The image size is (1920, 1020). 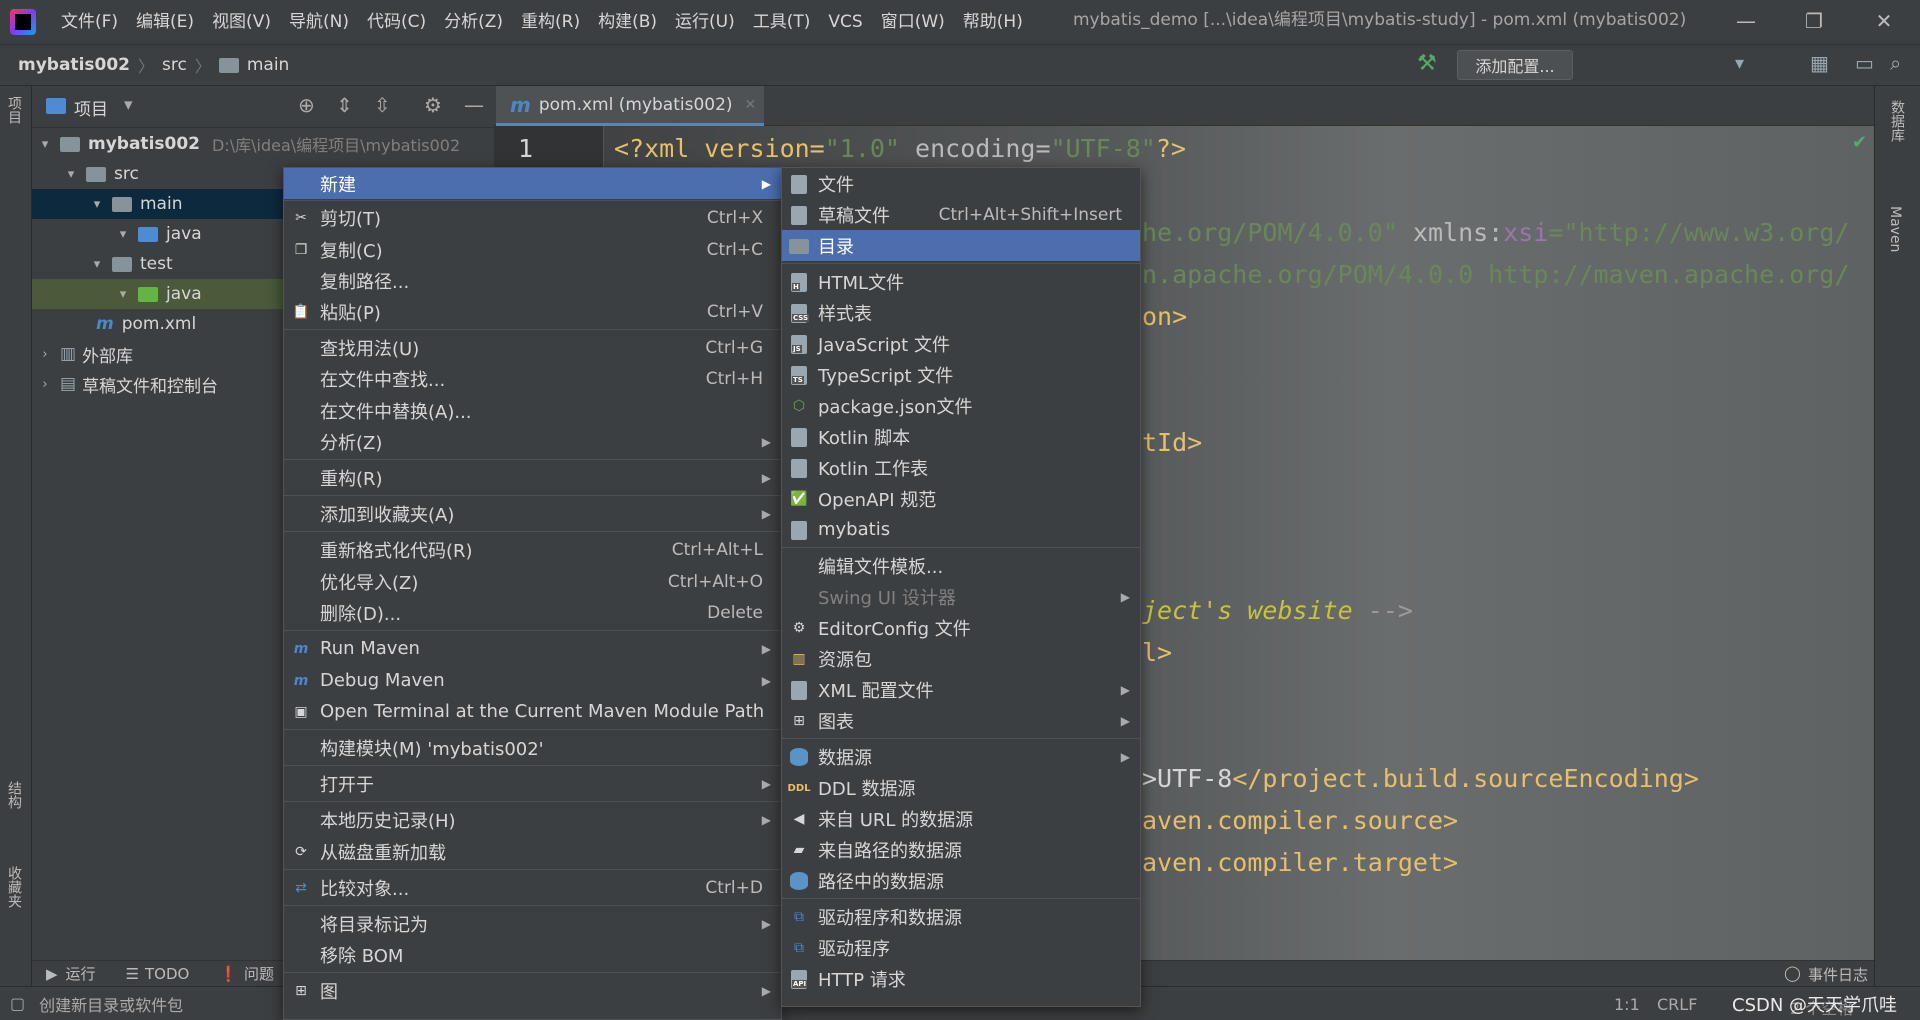 I want to click on menu-item-find-usages: 查找用法(U) Ctrl+G, so click(x=532, y=347).